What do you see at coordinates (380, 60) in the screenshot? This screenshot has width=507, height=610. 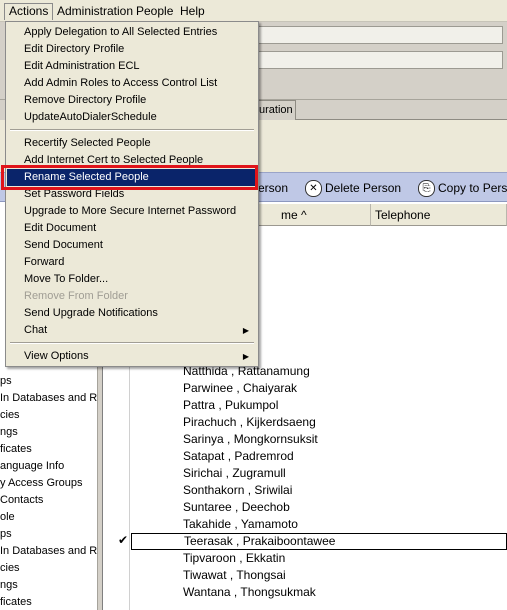 I see `search-field` at bounding box center [380, 60].